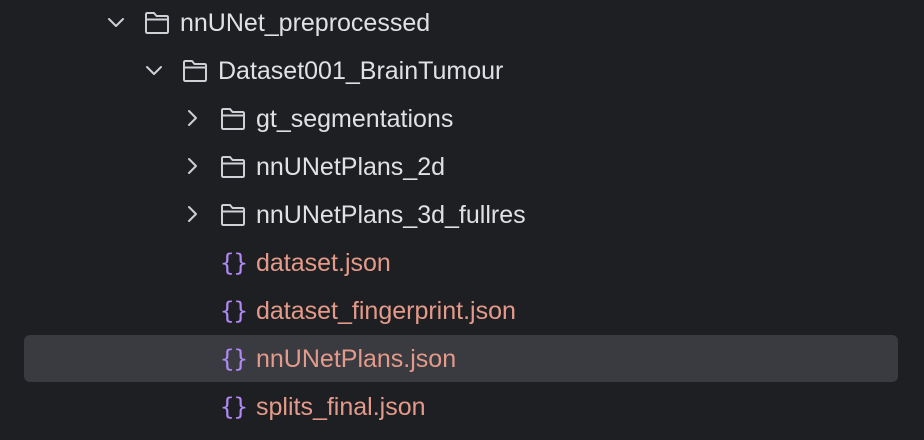 Image resolution: width=924 pixels, height=440 pixels. I want to click on tree-item-label: splits_final.json, so click(341, 407).